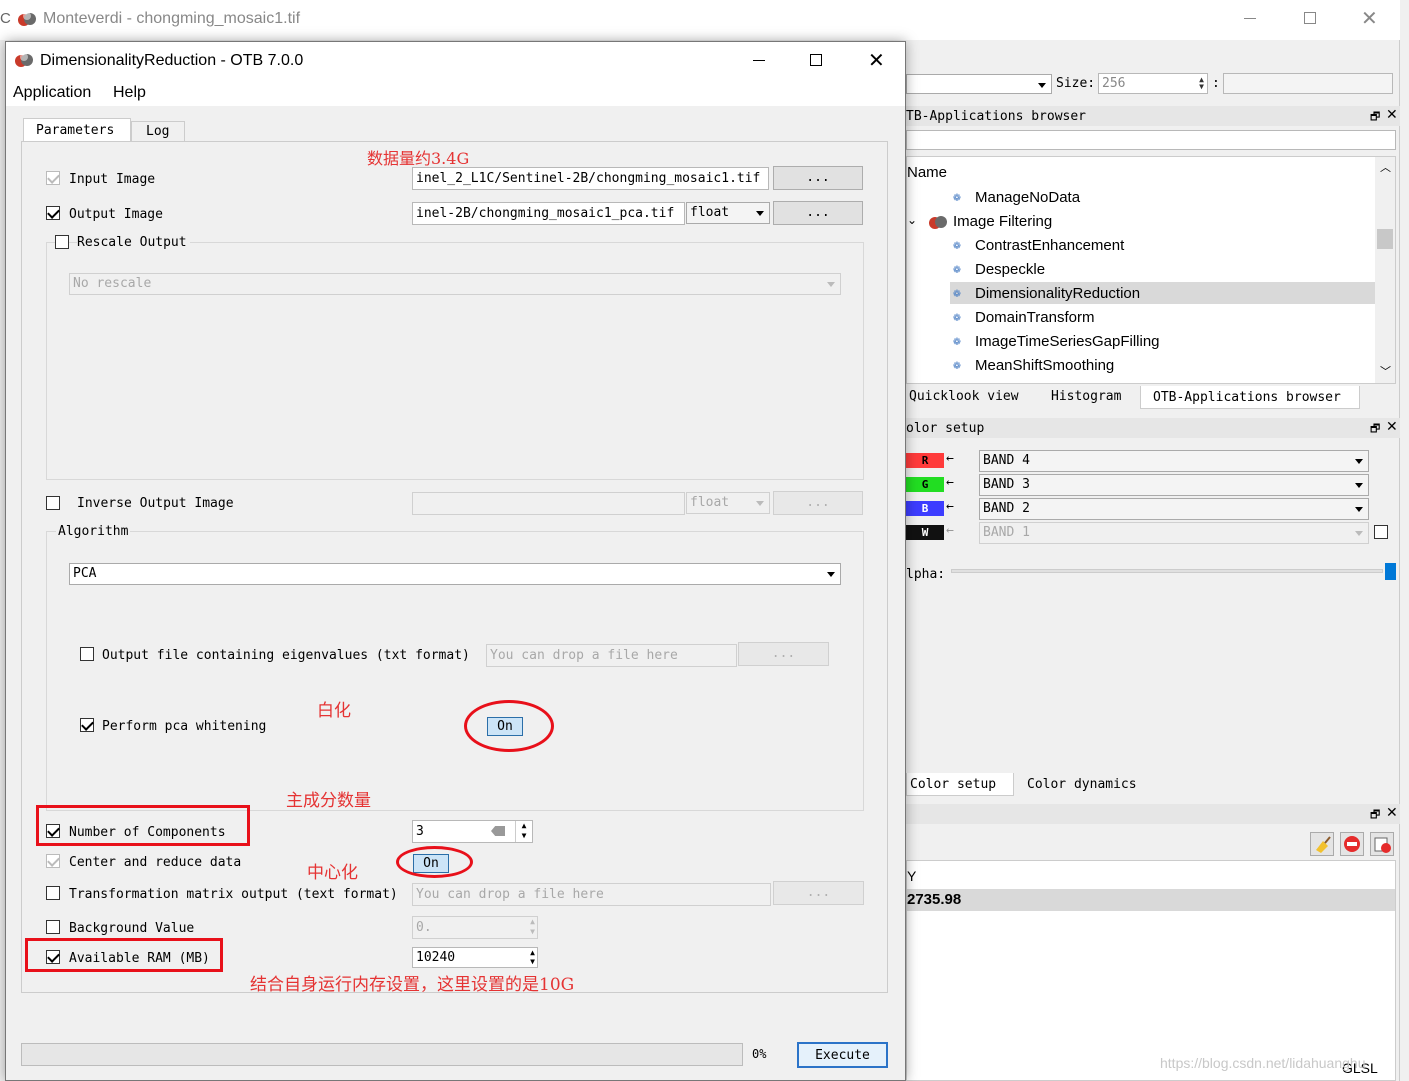  I want to click on output-type-select: float, so click(728, 213).